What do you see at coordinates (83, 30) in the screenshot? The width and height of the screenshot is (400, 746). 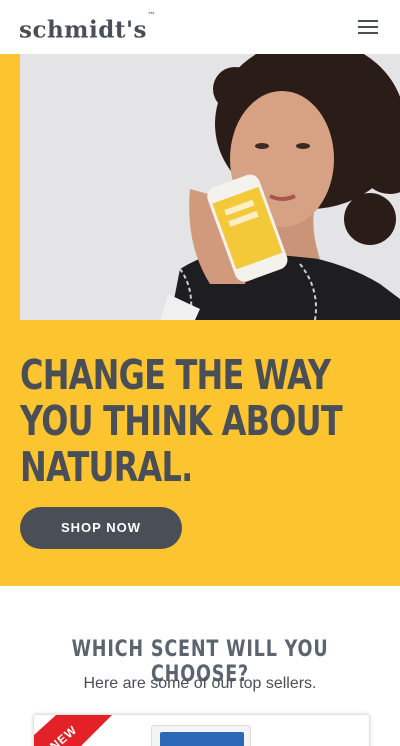 I see `logo-text: schmidt's` at bounding box center [83, 30].